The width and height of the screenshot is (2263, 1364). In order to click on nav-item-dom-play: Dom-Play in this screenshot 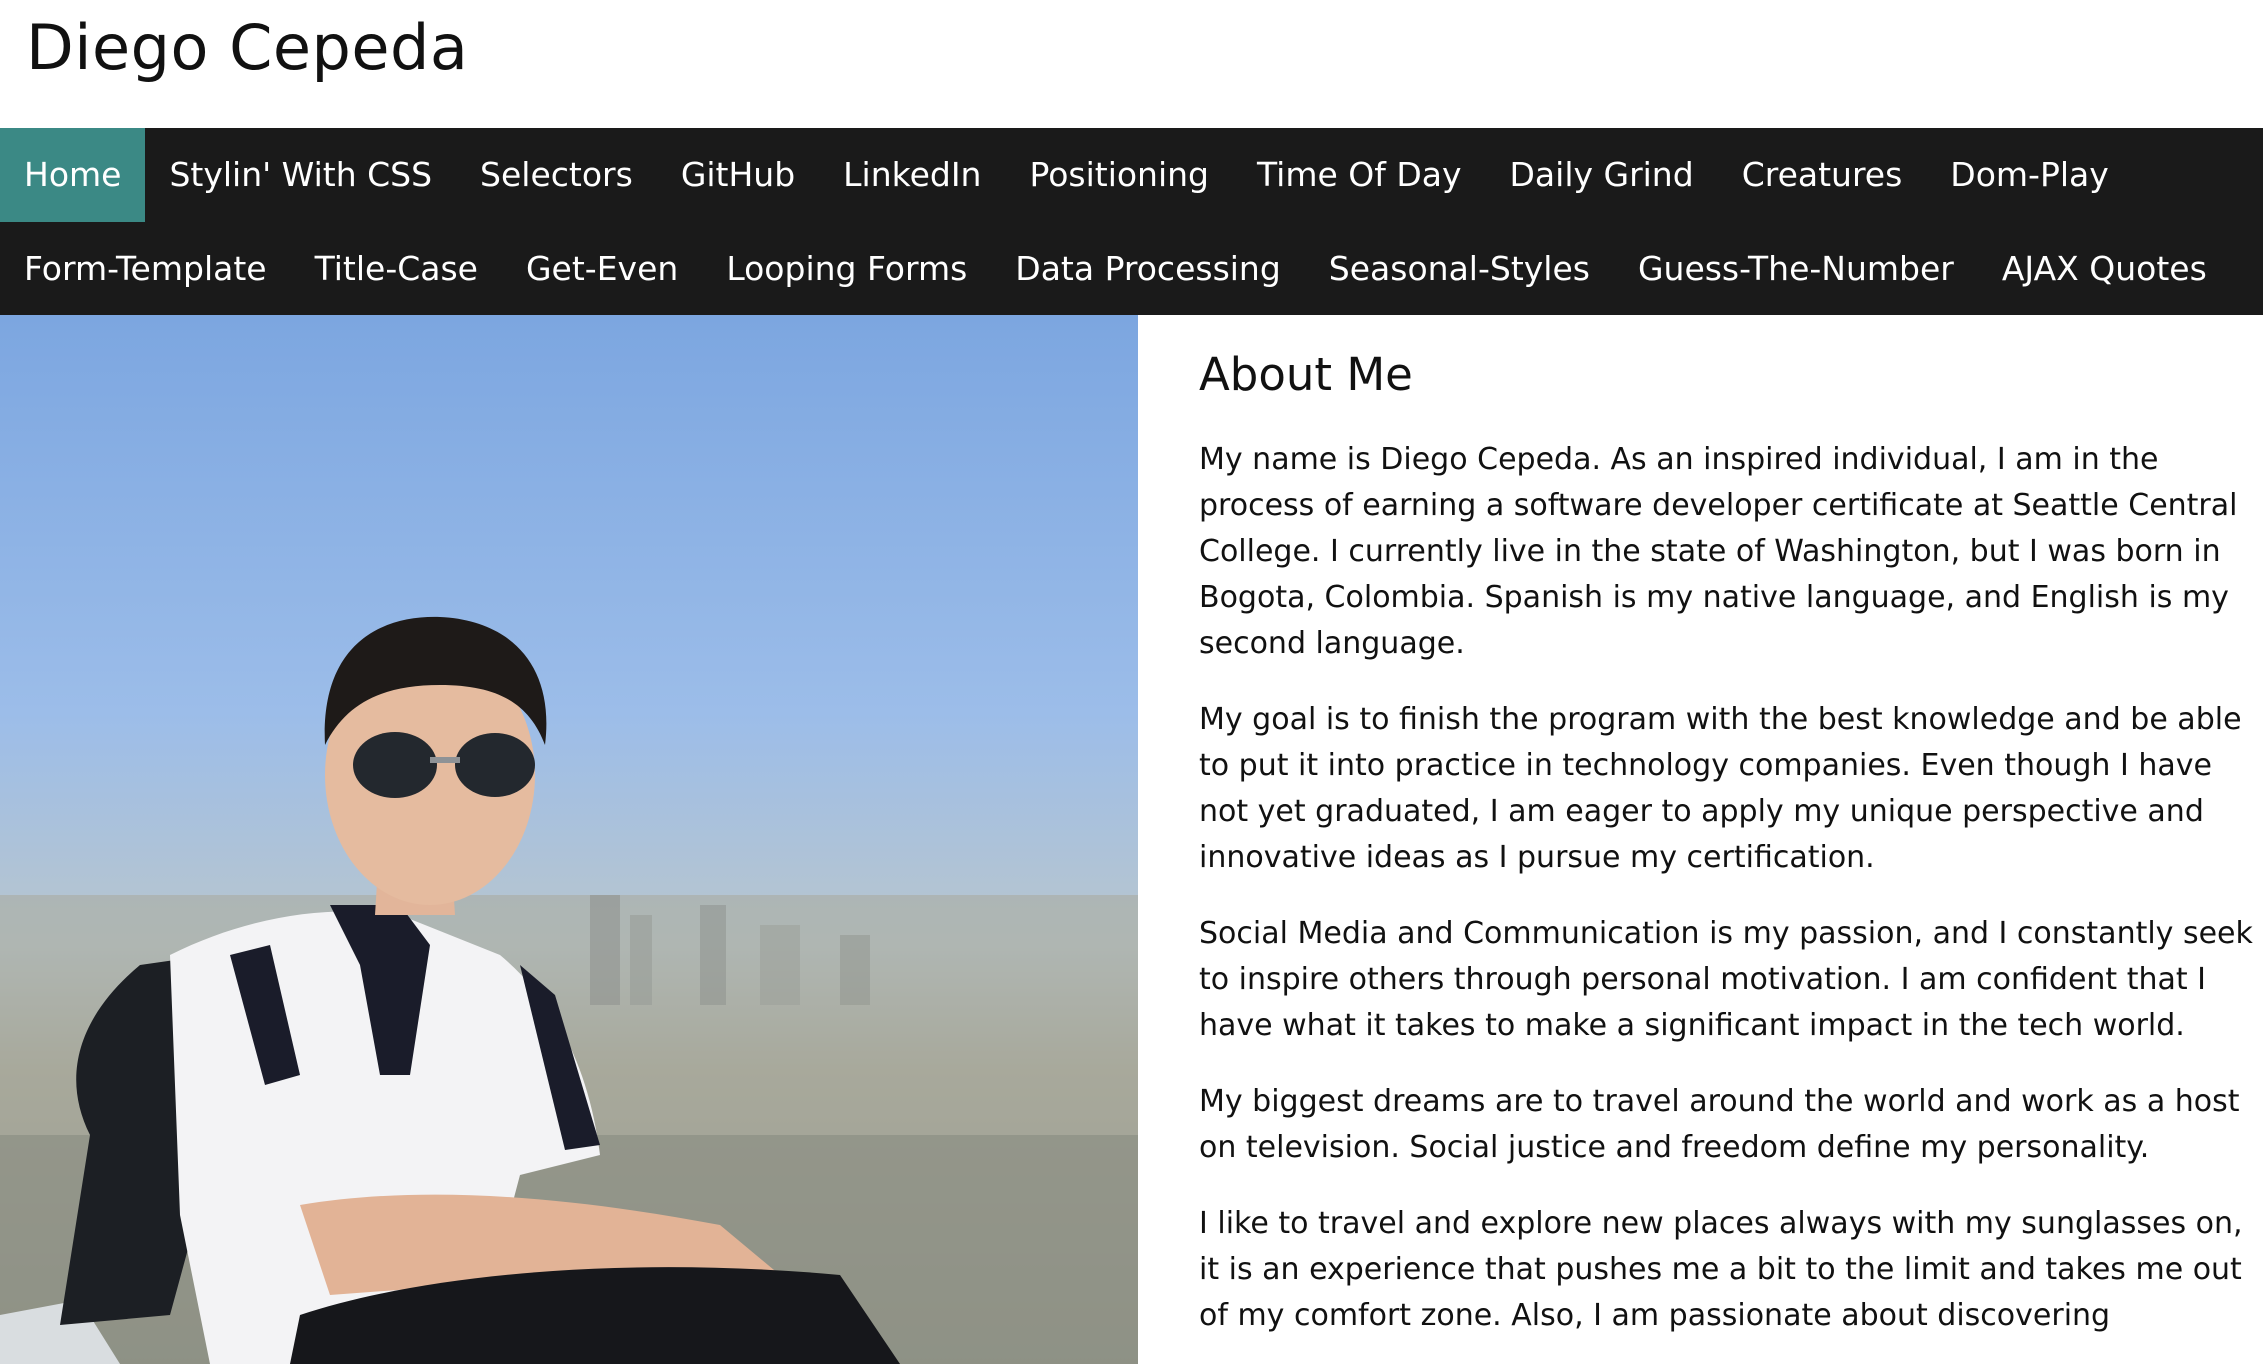, I will do `click(2029, 175)`.